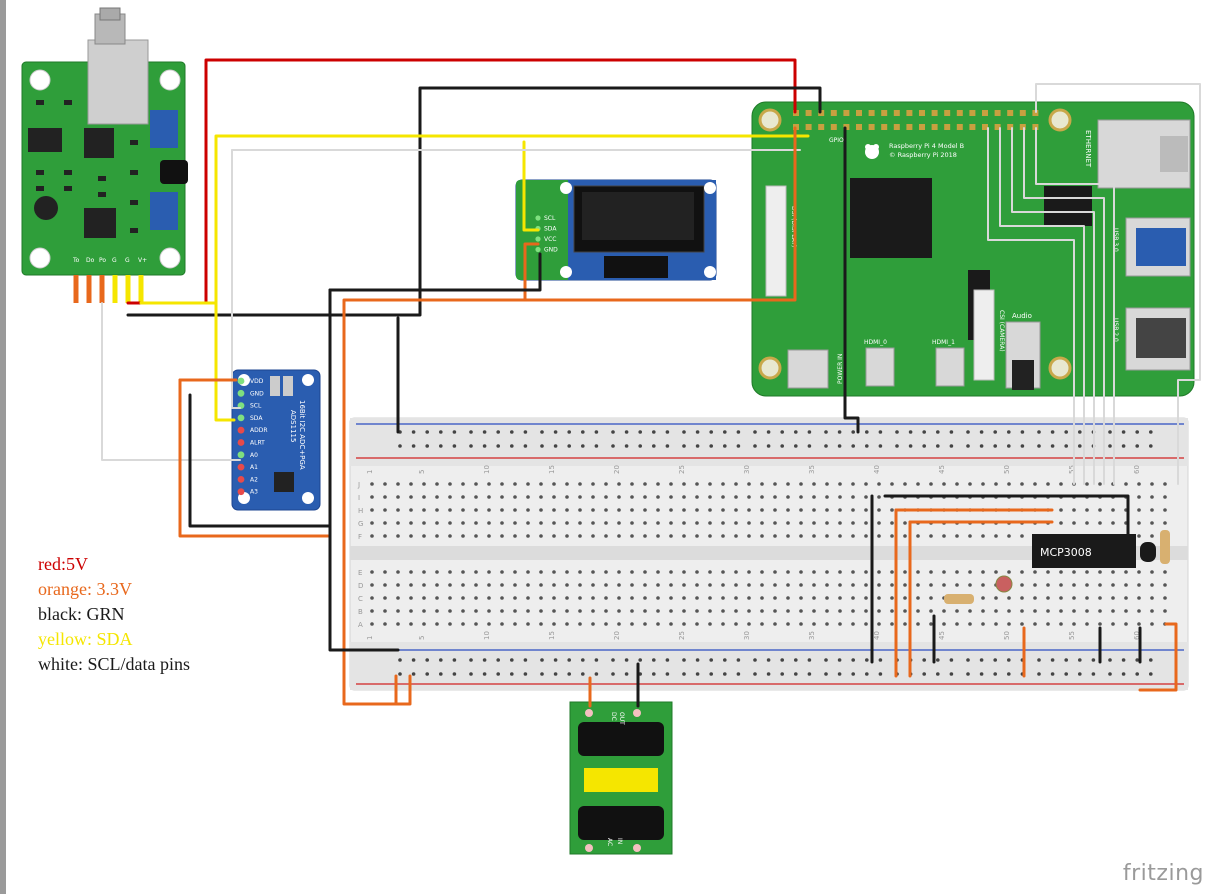 This screenshot has height=894, width=1224. Describe the element at coordinates (747, 635) in the screenshot. I see `bb-col-bottom-30: 30` at that location.